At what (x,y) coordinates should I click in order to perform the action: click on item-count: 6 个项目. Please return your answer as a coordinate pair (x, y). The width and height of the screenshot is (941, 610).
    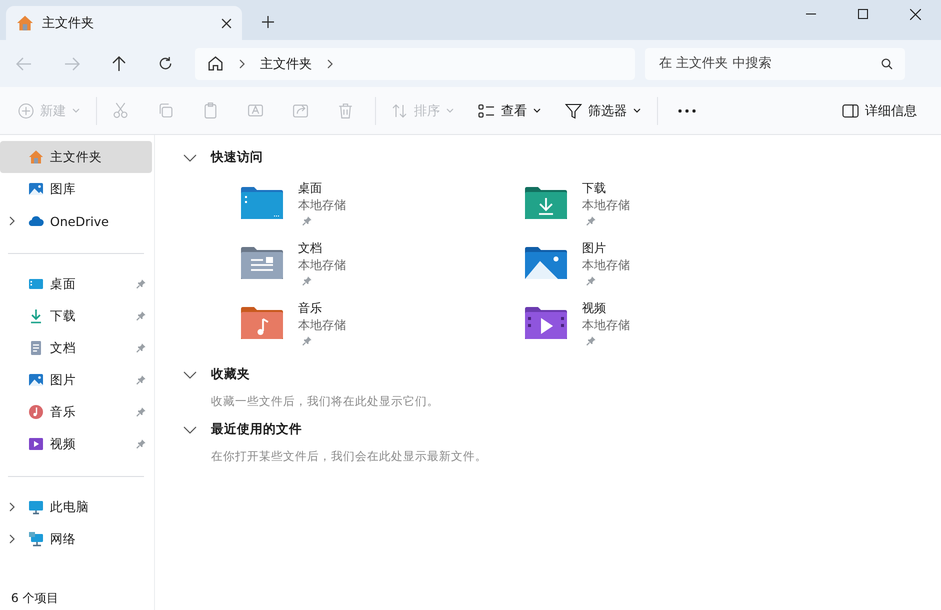
    Looking at the image, I should click on (35, 598).